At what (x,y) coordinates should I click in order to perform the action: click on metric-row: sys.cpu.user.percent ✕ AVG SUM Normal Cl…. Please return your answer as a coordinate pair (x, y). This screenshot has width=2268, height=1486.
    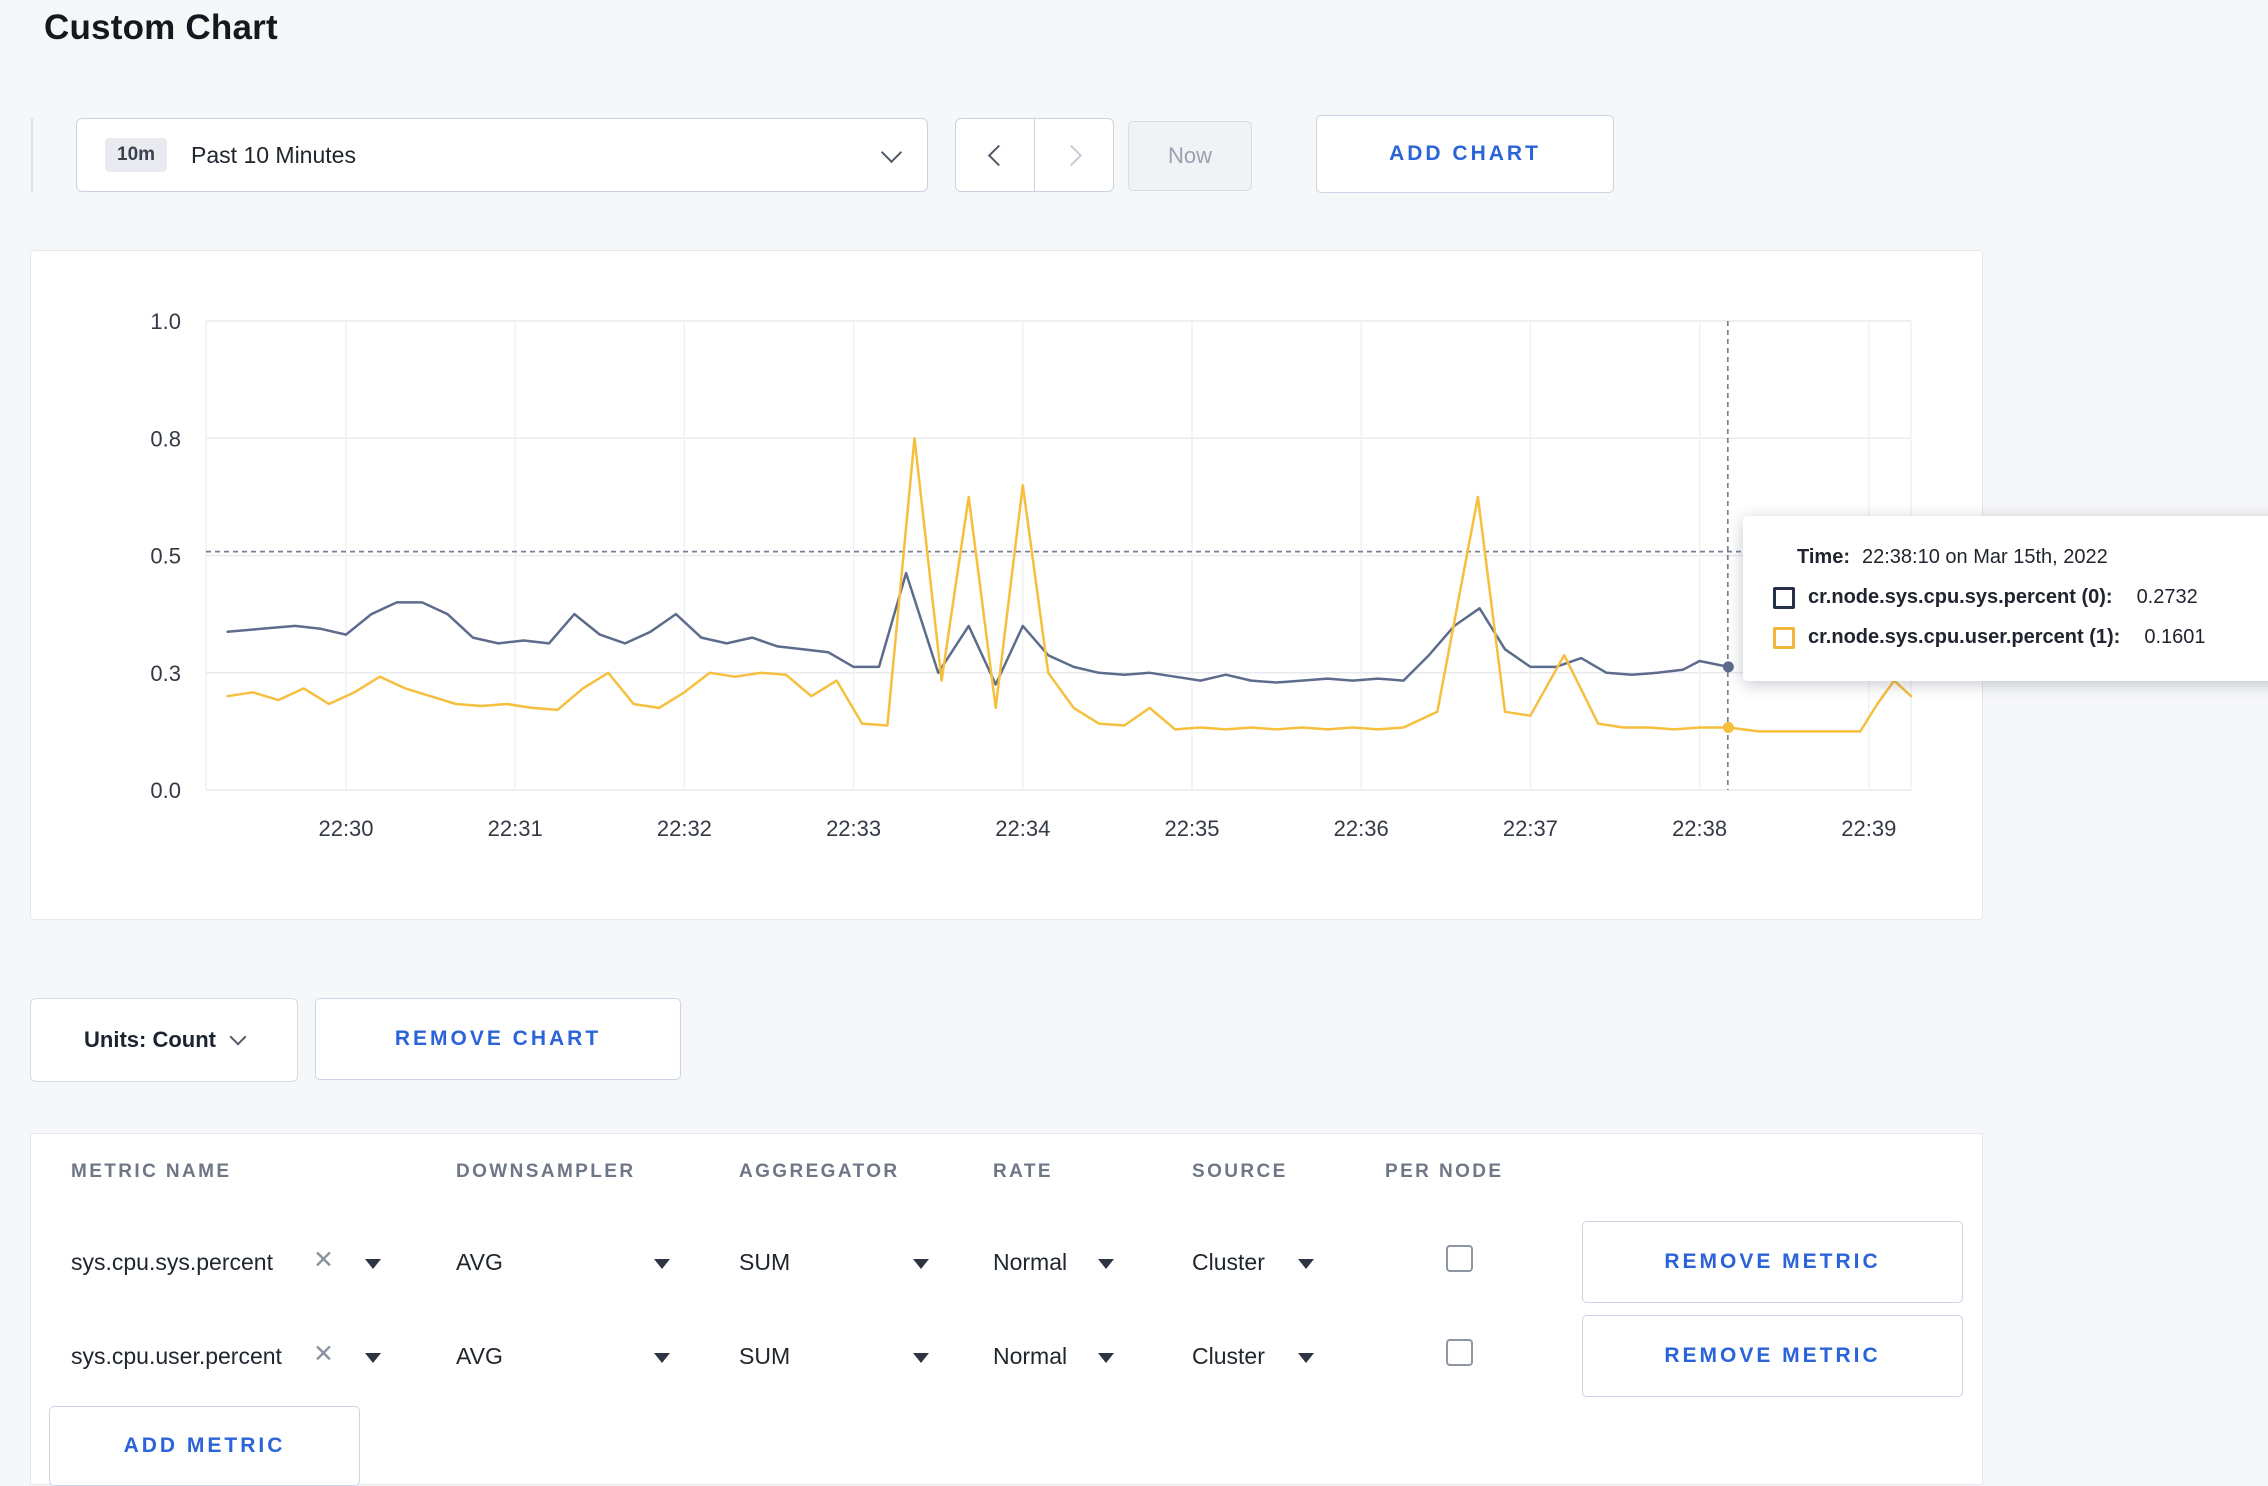
    Looking at the image, I should click on (1006, 1356).